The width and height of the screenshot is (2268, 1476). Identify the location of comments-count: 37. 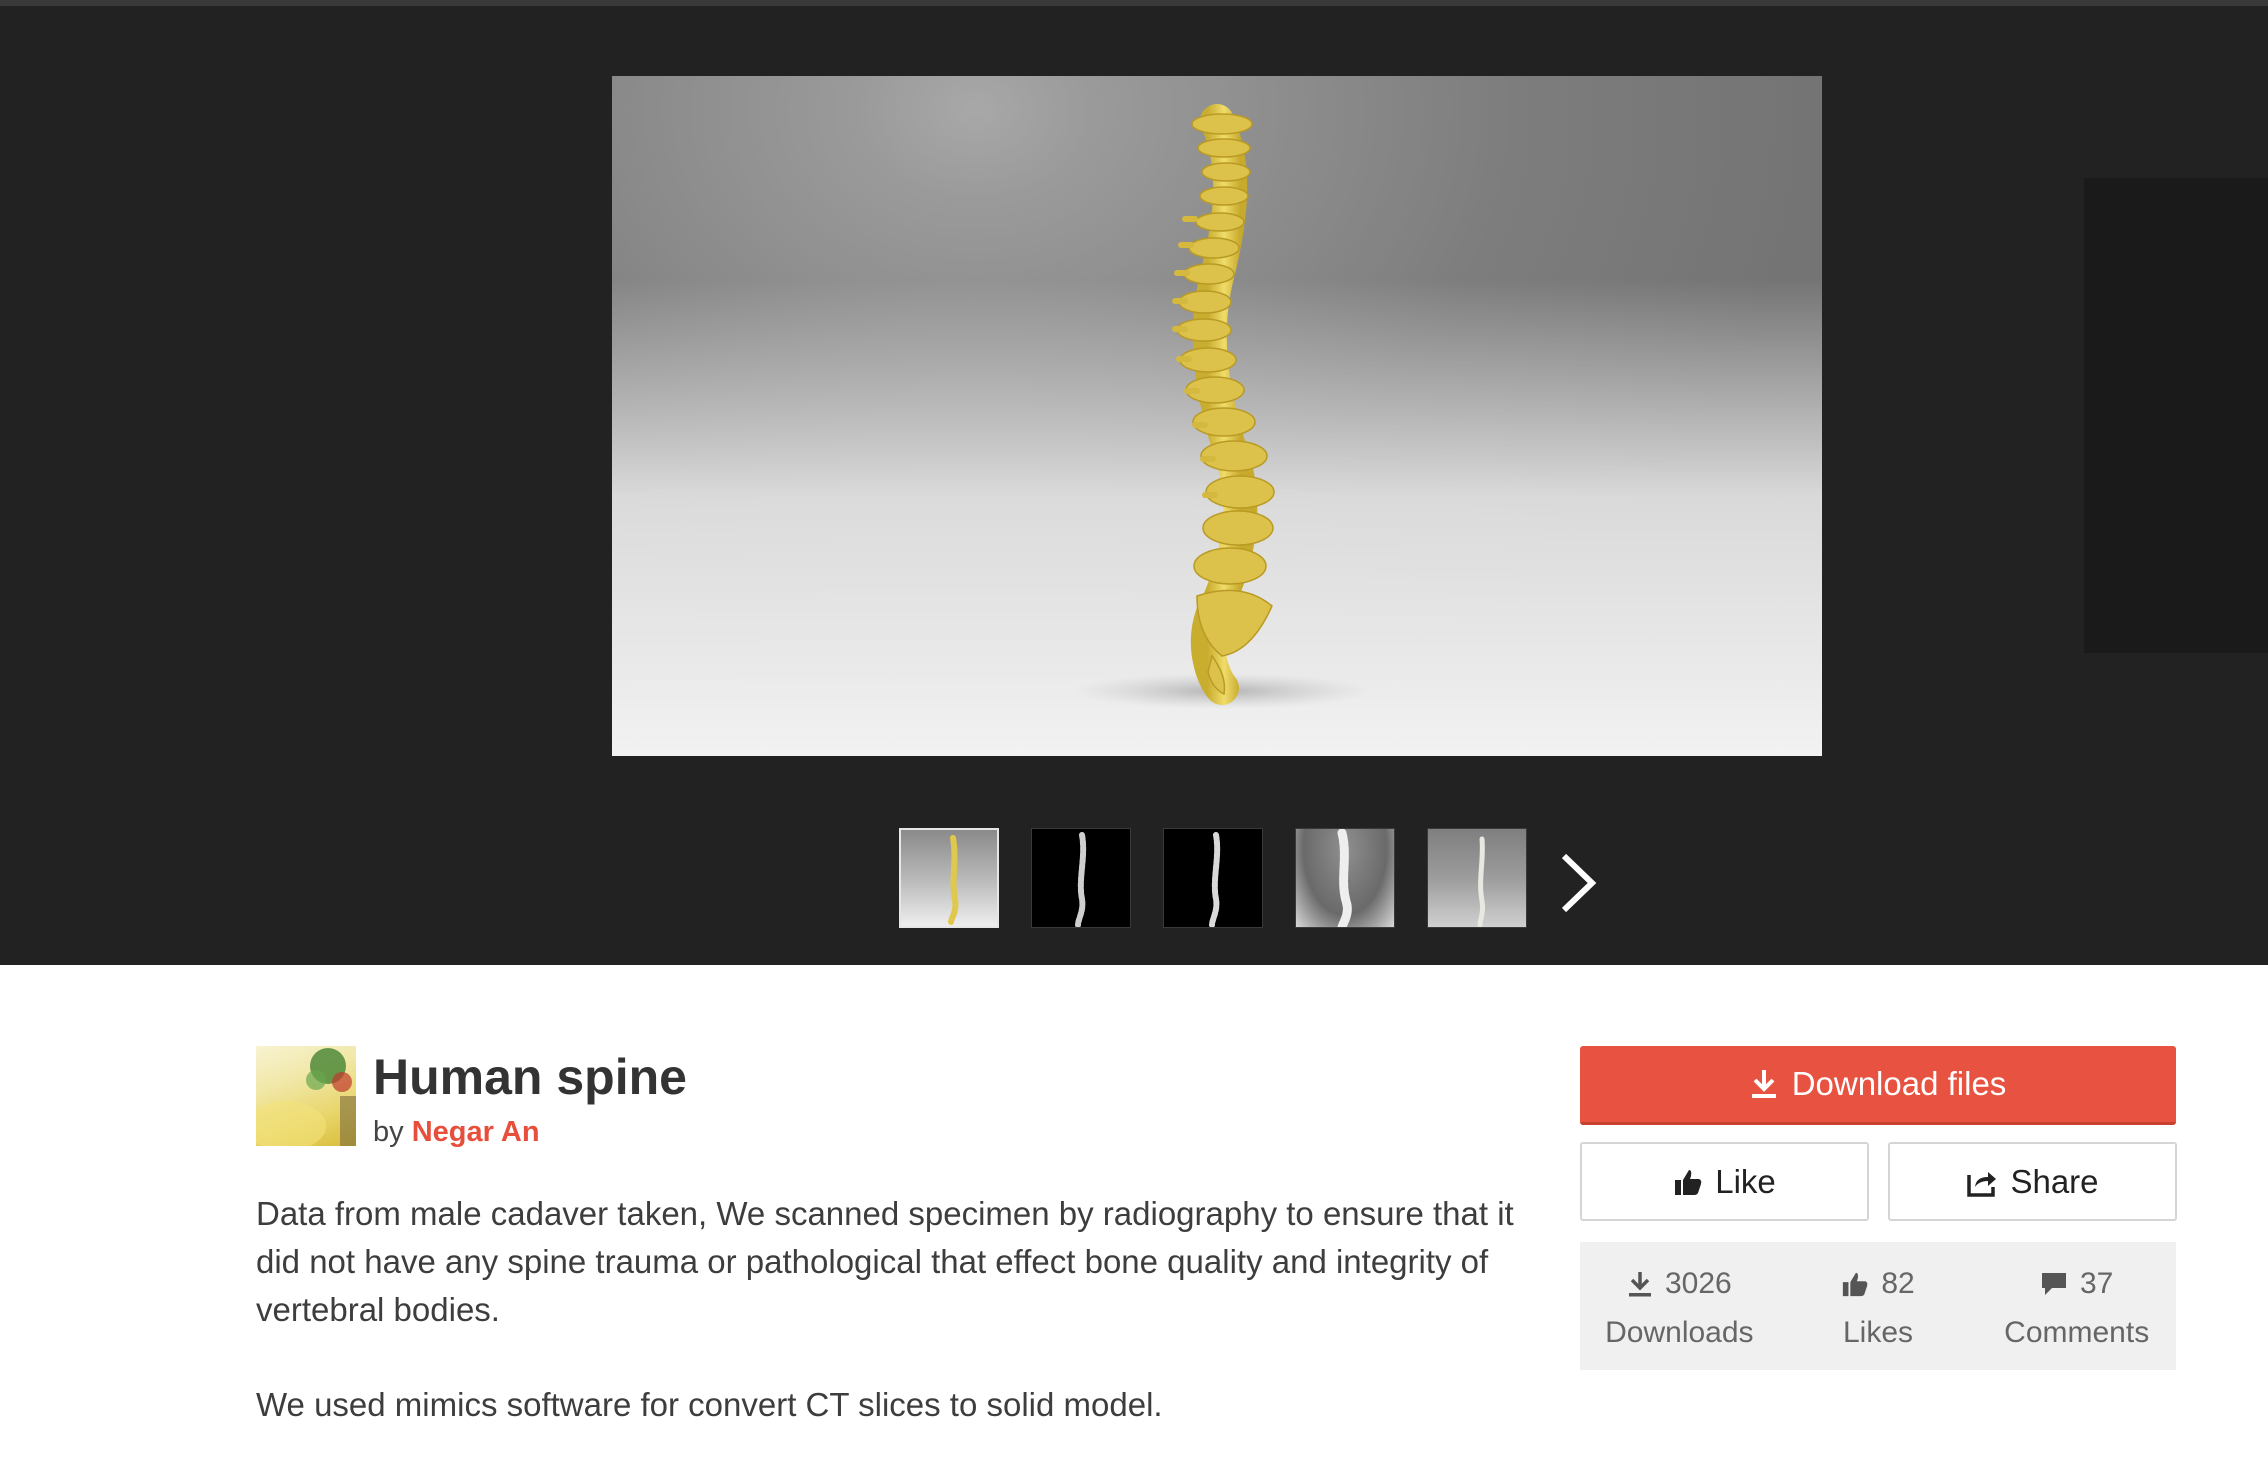
(2096, 1283).